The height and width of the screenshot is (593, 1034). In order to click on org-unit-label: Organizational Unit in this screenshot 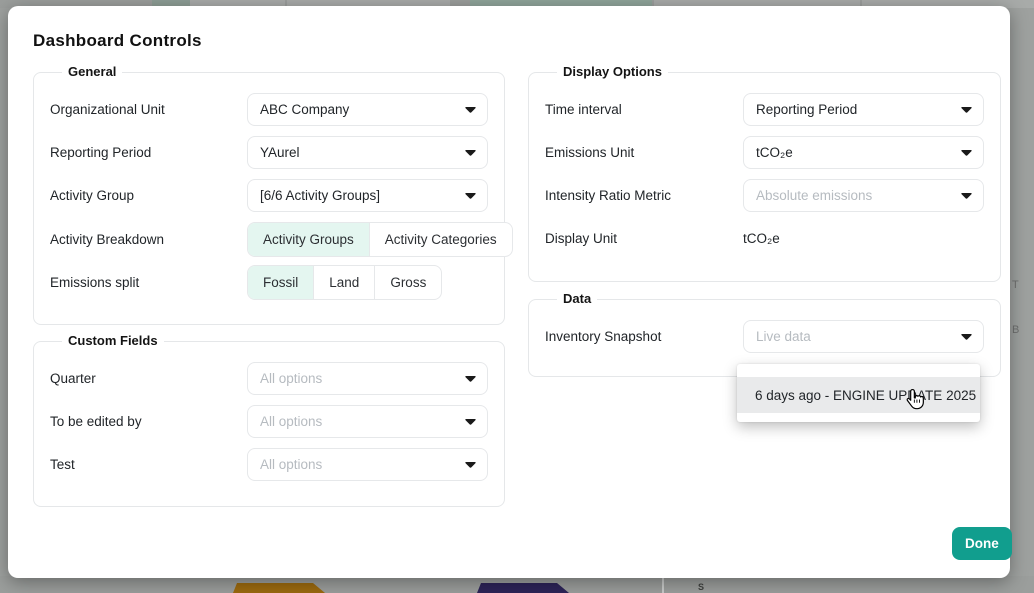, I will do `click(107, 109)`.